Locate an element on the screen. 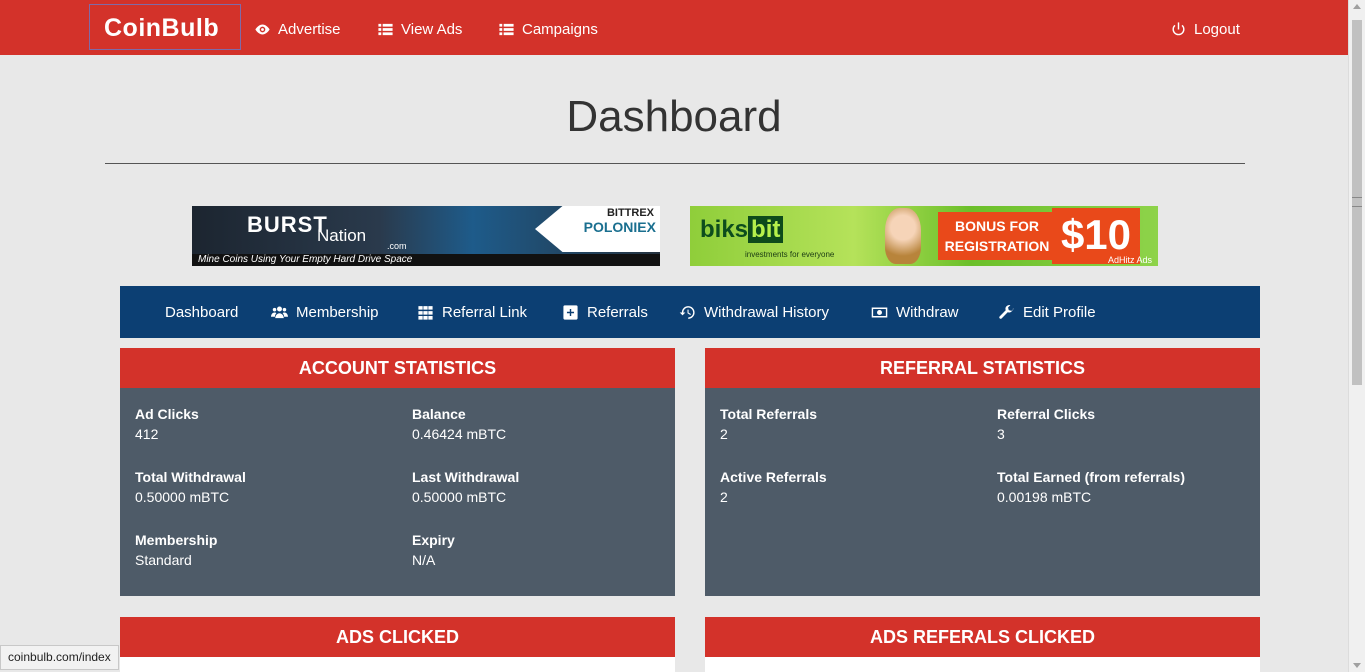 The height and width of the screenshot is (672, 1365). nav-campaigns-label: Campaigns is located at coordinates (560, 29).